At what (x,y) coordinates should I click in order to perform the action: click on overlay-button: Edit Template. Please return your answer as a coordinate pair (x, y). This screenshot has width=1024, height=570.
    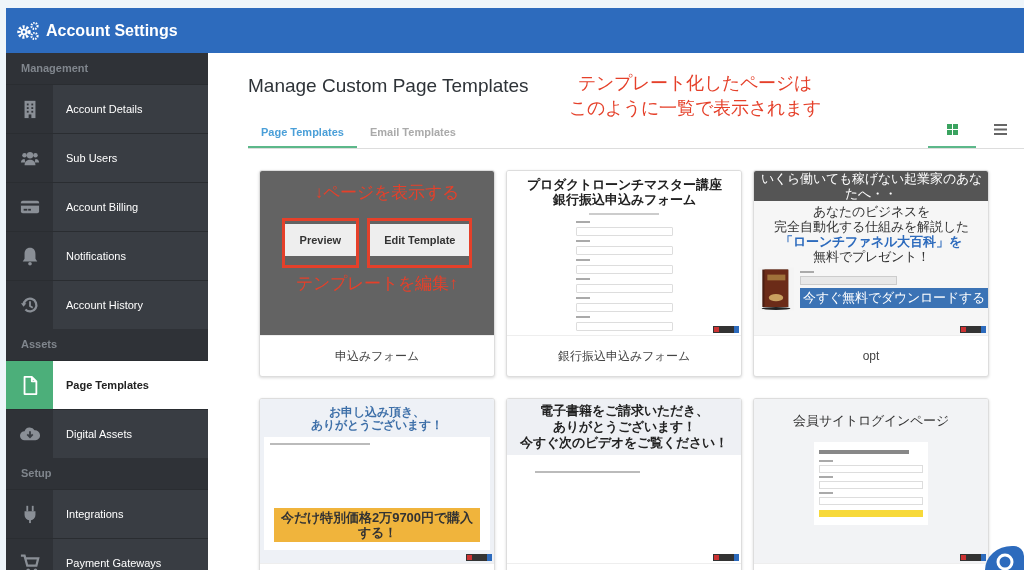
    Looking at the image, I should click on (420, 240).